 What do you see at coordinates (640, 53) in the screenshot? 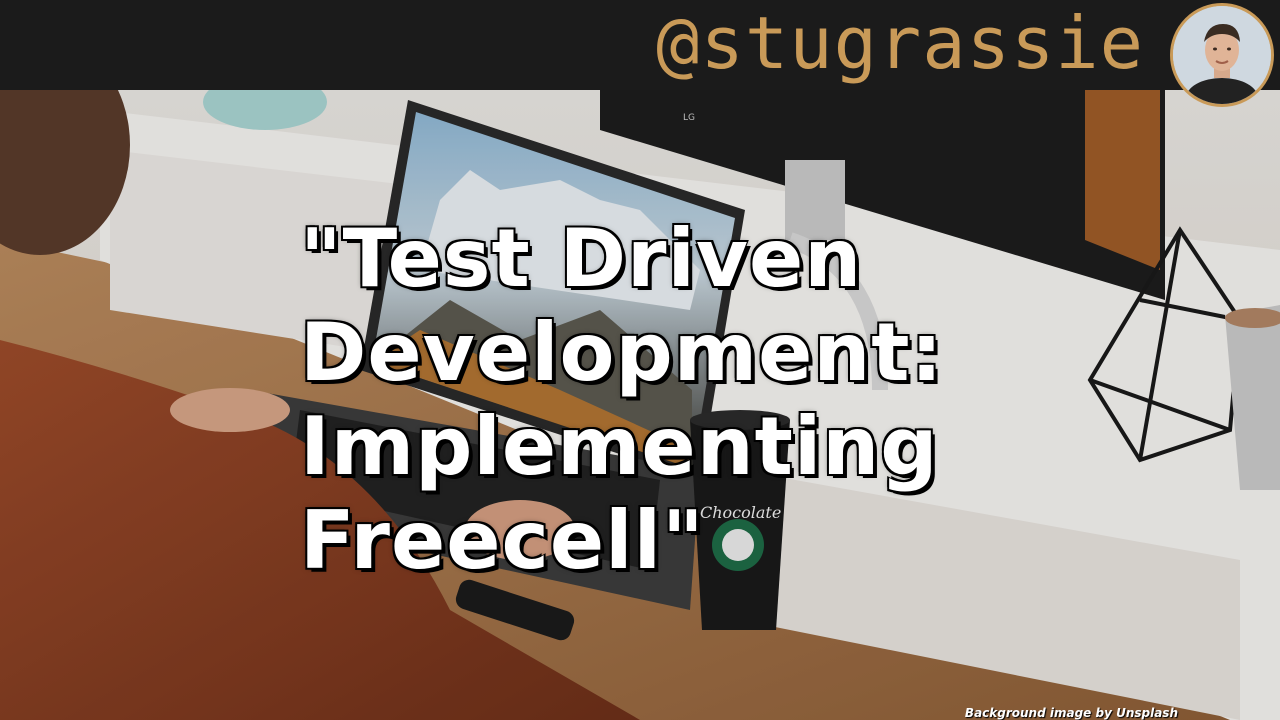
I see `top-banner: @stugrassie` at bounding box center [640, 53].